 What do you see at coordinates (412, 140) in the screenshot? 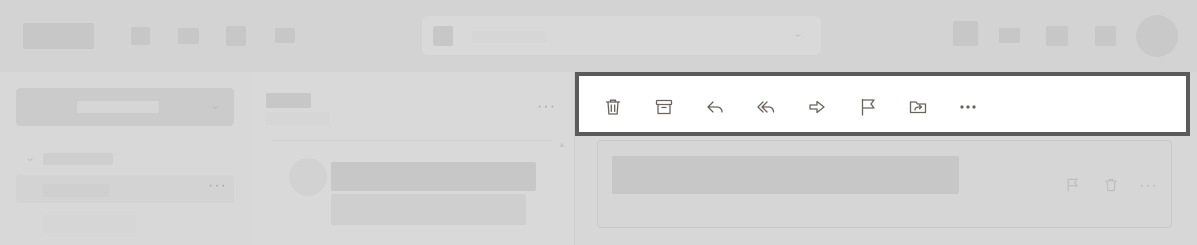
I see `divider` at bounding box center [412, 140].